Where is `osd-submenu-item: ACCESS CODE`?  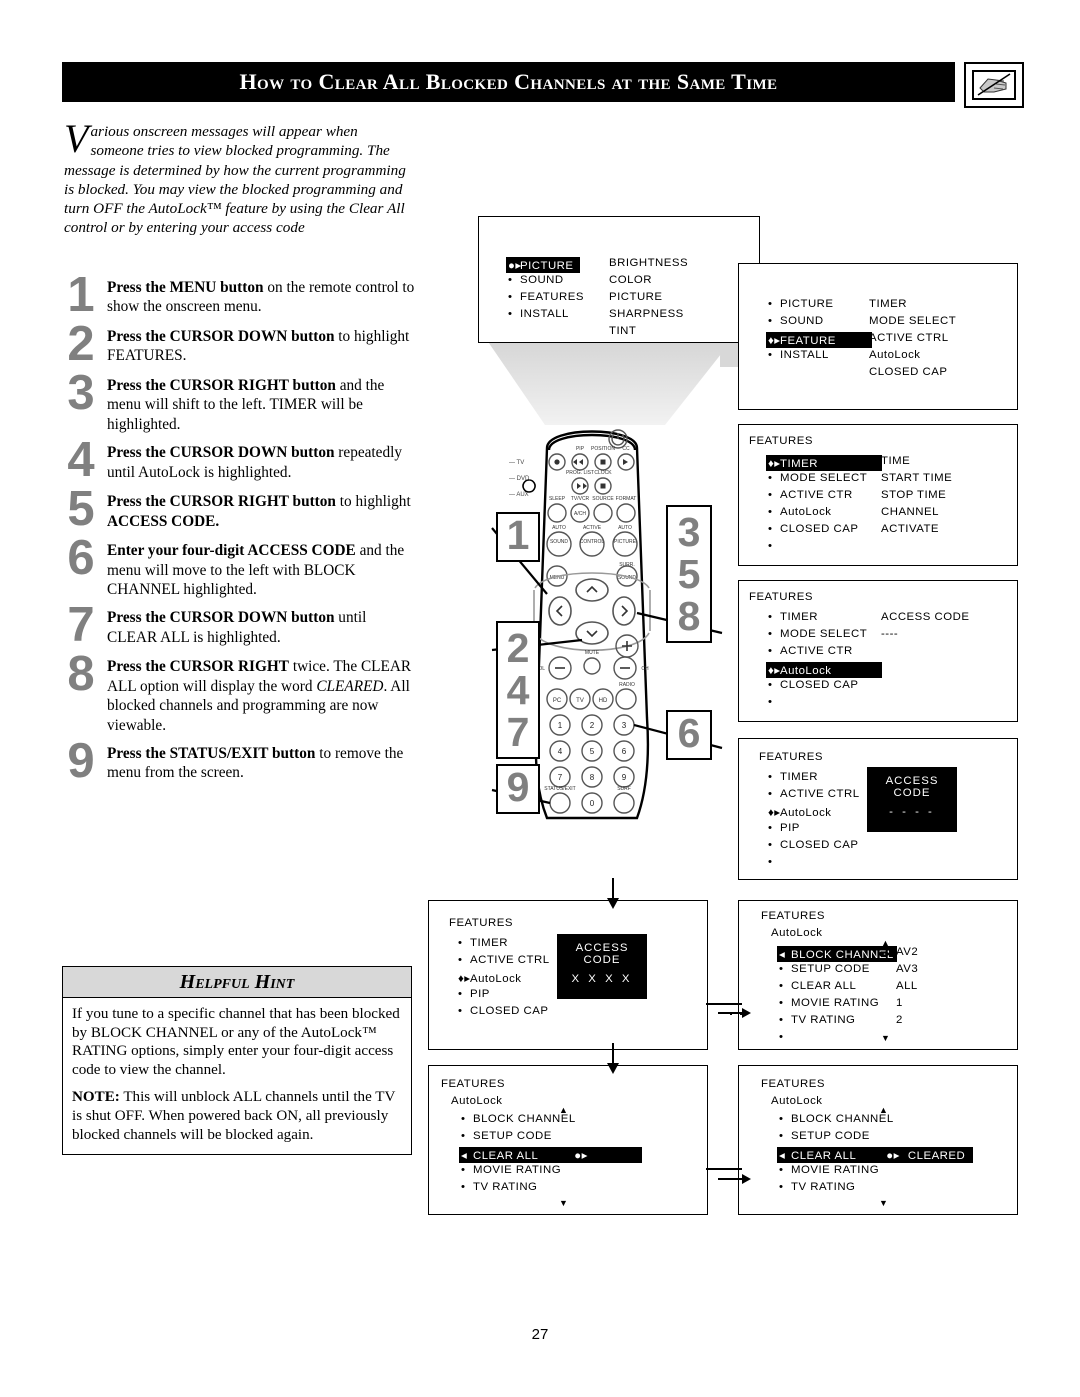 osd-submenu-item: ACCESS CODE is located at coordinates (925, 617).